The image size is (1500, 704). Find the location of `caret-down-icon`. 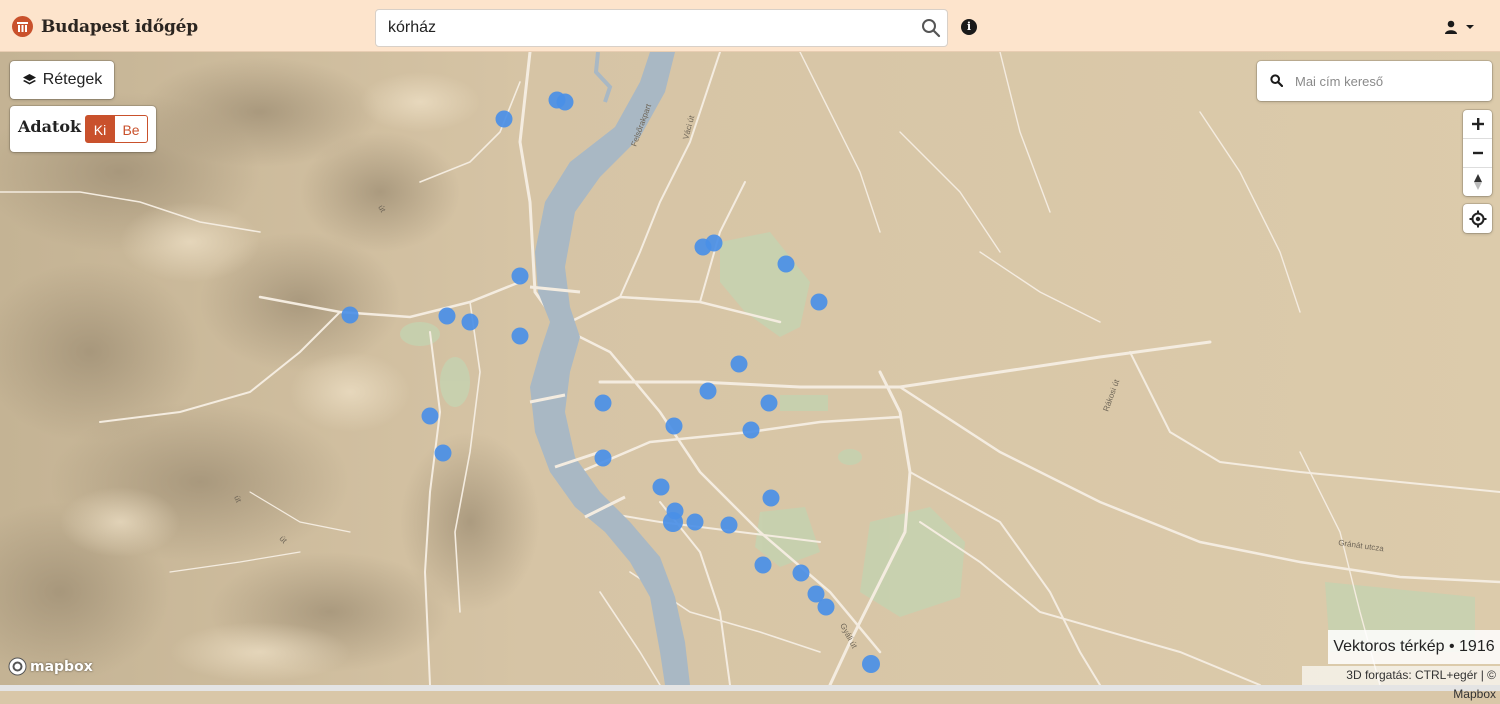

caret-down-icon is located at coordinates (1470, 27).